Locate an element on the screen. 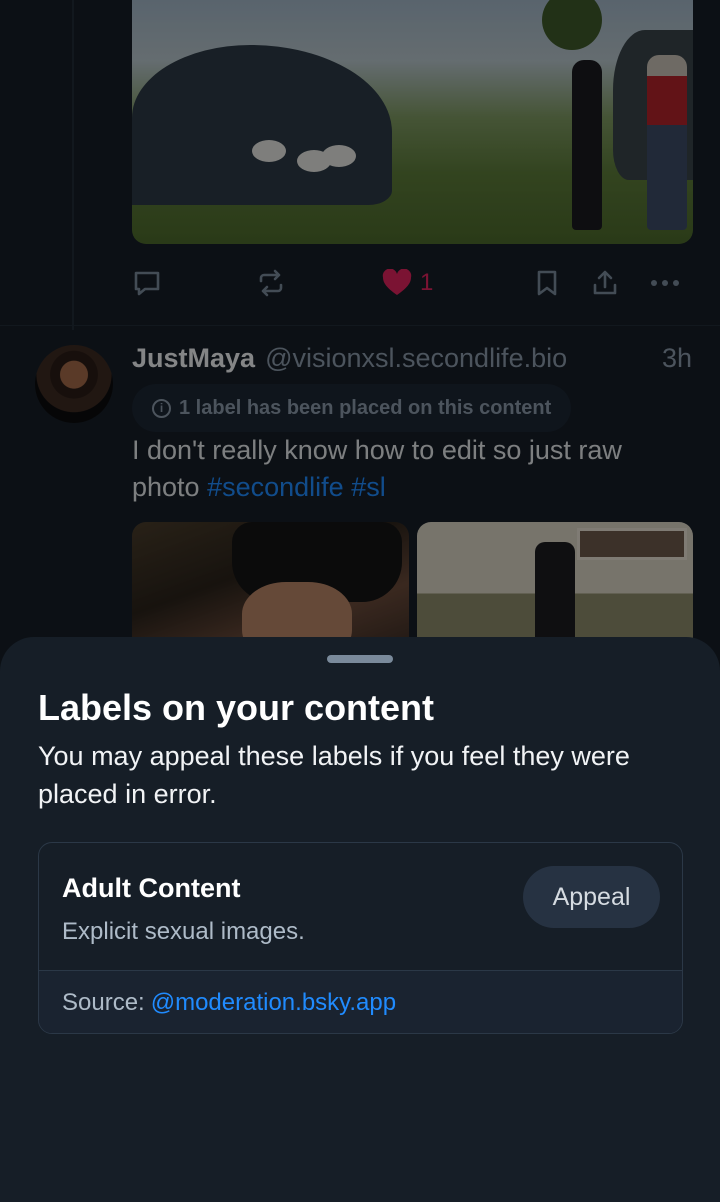  source-link: @moderation.bsky.app is located at coordinates (273, 1003).